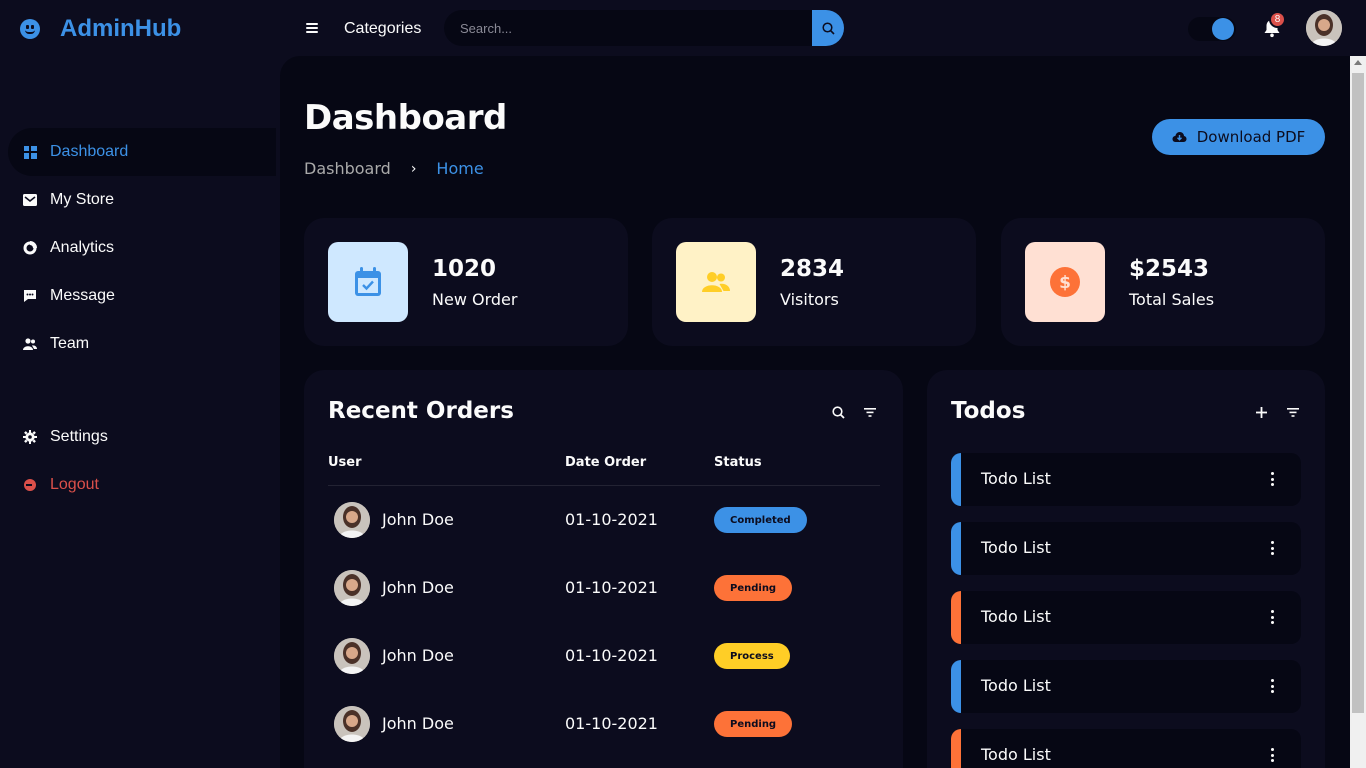  Describe the element at coordinates (30, 344) in the screenshot. I see `team-icon` at that location.